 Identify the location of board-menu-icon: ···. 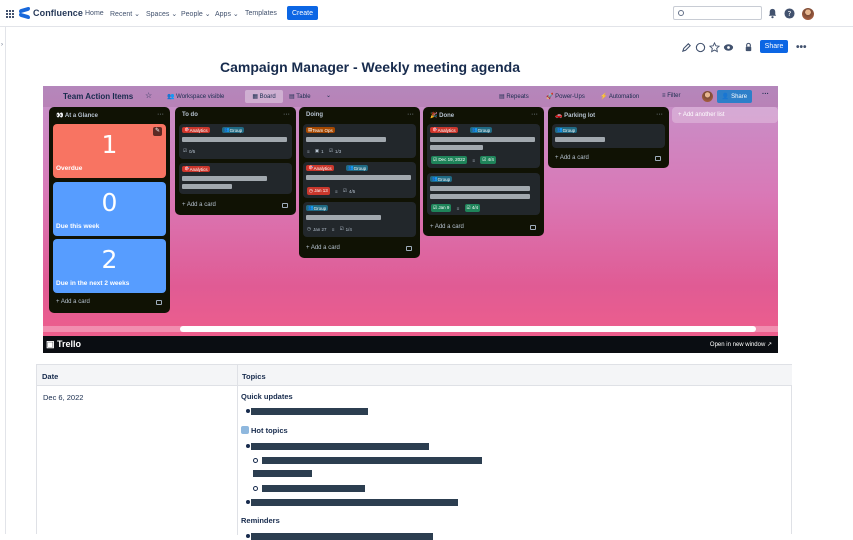
(765, 94).